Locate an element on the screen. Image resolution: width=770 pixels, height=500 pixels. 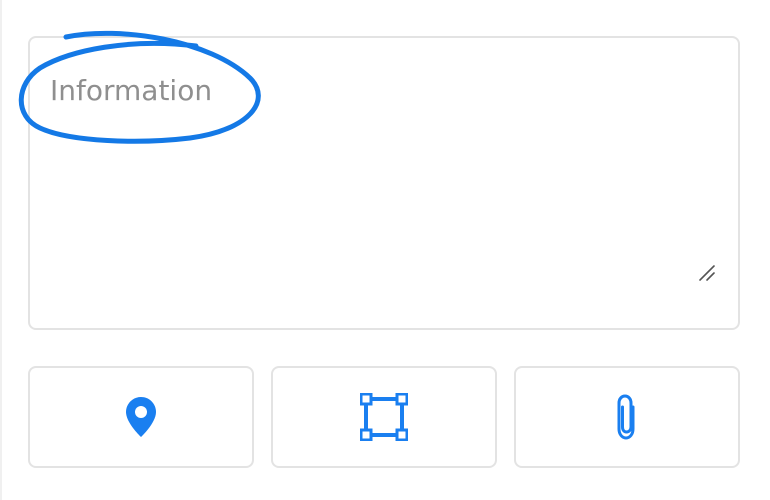
select-area-icon is located at coordinates (384, 417).